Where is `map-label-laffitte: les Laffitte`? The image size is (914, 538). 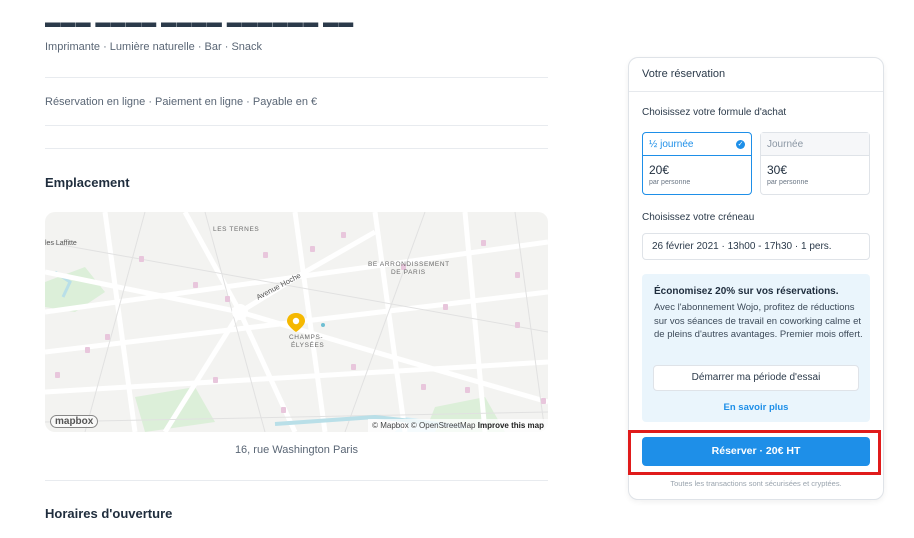
map-label-laffitte: les Laffitte is located at coordinates (61, 243).